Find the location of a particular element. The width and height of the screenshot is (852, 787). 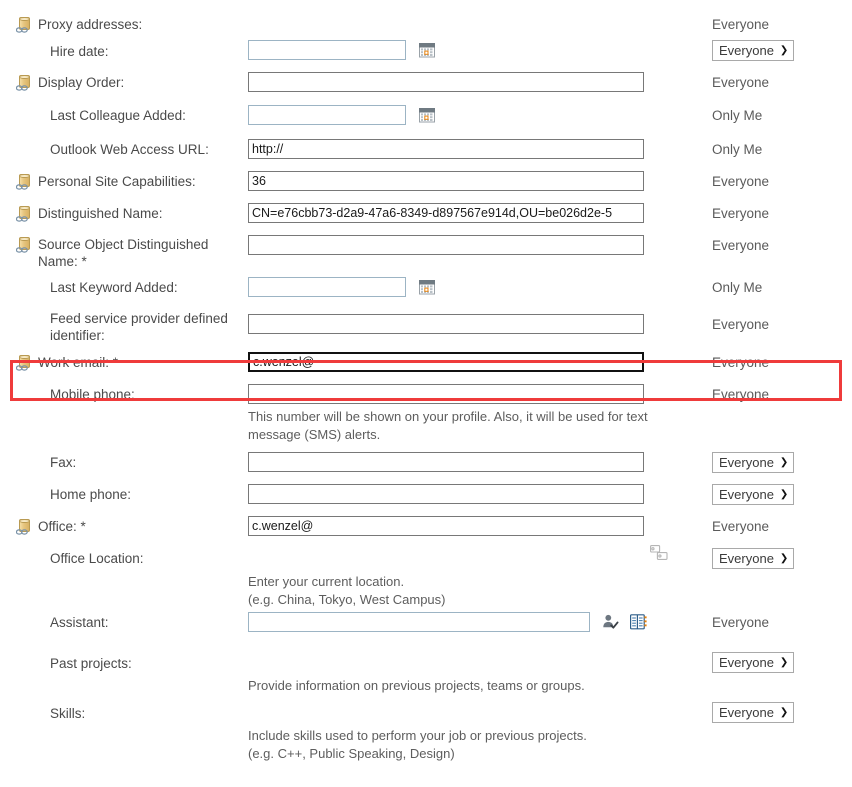

feed-service-provider-defined-identifier-input is located at coordinates (446, 324).